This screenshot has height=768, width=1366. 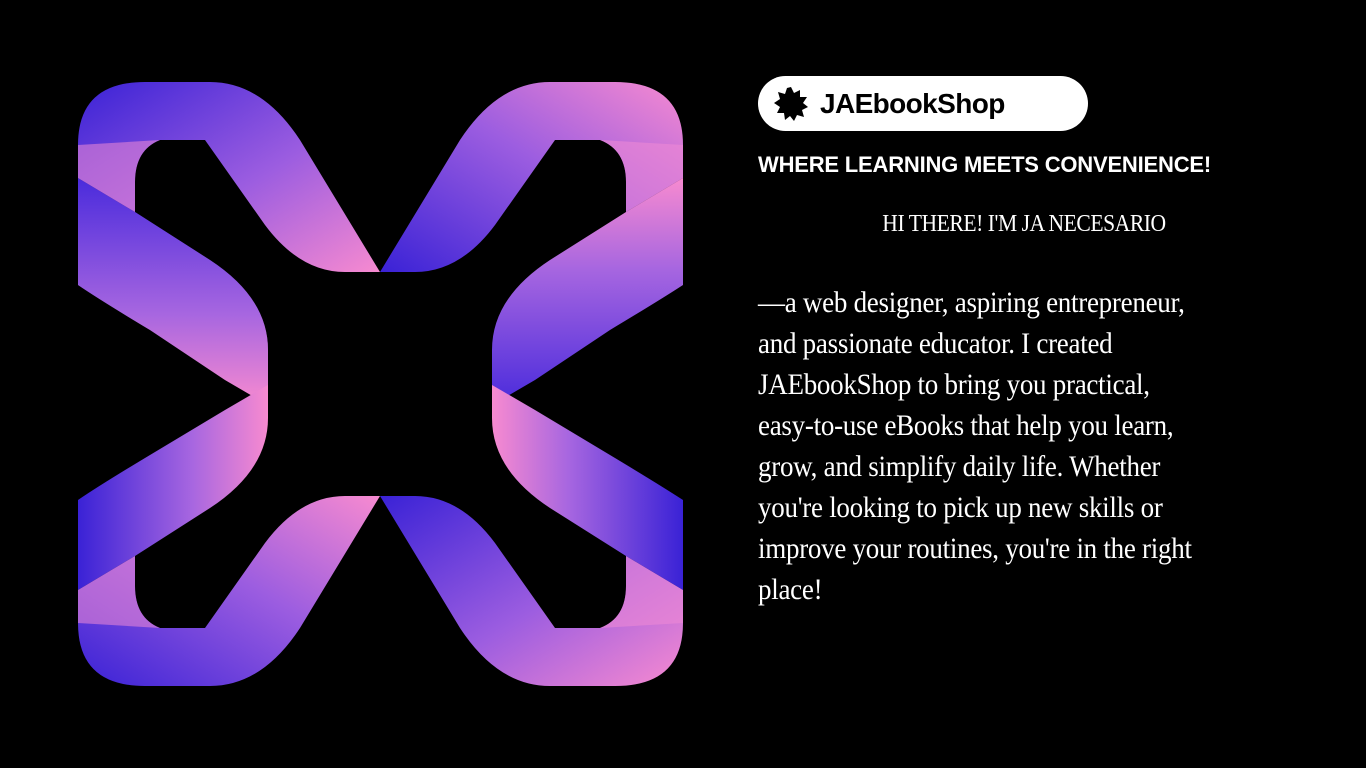 I want to click on intro-line: grow, and simplify daily life. Whether, so click(x=959, y=466).